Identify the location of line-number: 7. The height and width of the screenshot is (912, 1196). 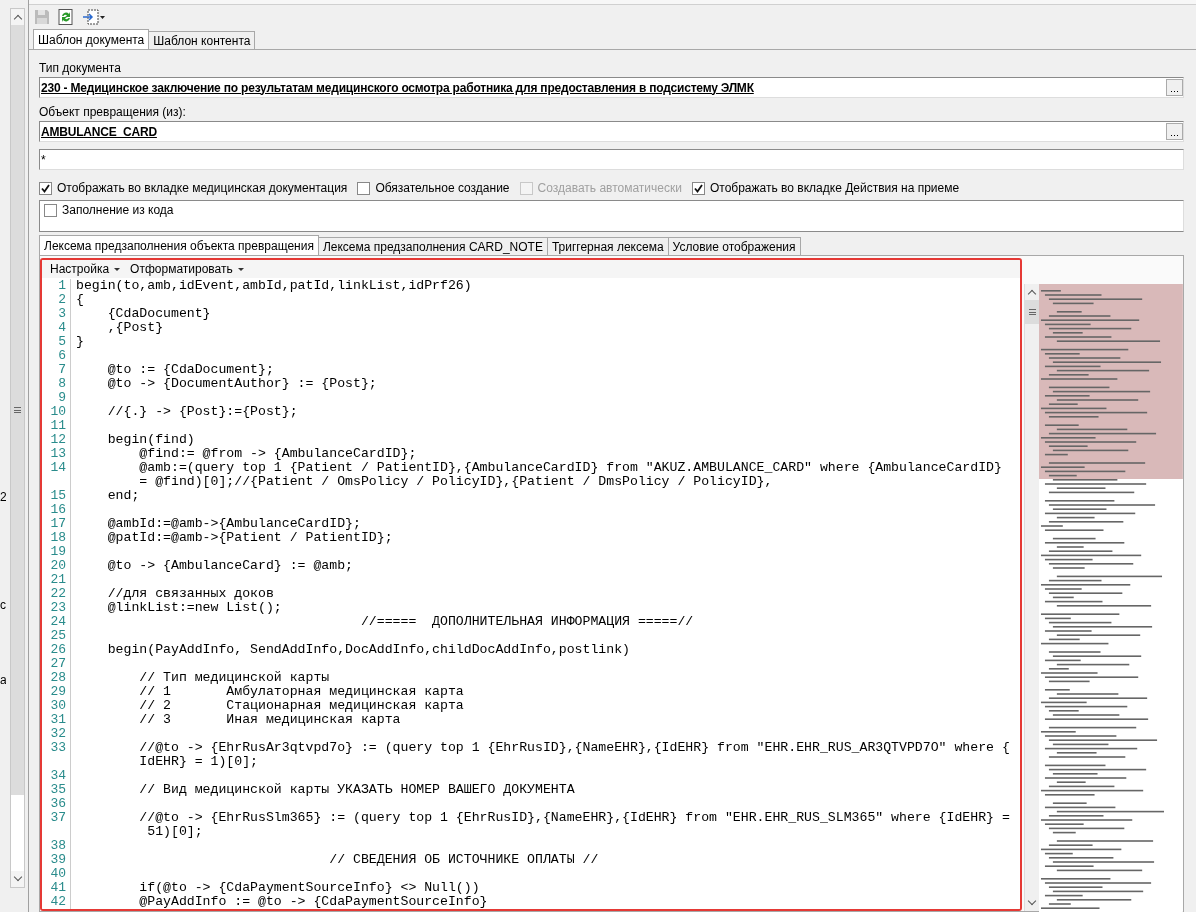
(56, 370).